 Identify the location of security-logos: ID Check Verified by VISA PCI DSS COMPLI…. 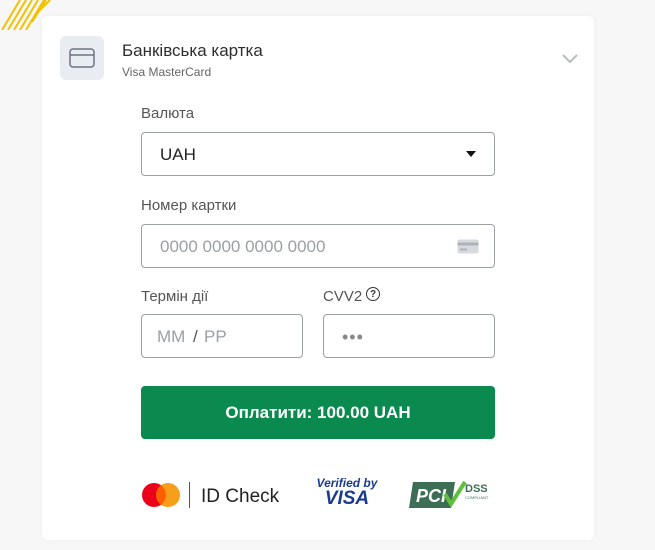
(321, 496).